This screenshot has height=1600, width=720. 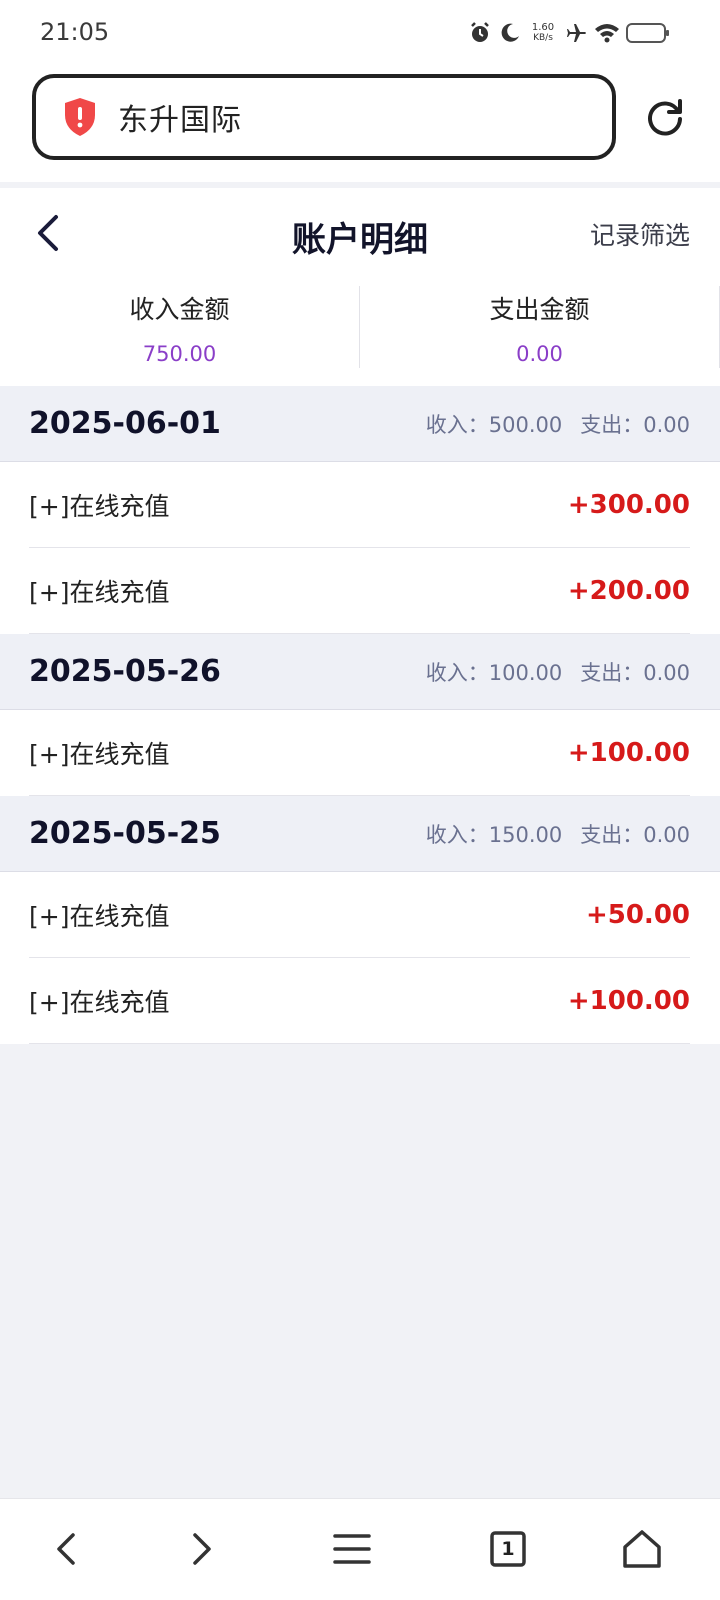 I want to click on summary-panel: 收入金额 750.00 支出金额 0.00, so click(x=360, y=332).